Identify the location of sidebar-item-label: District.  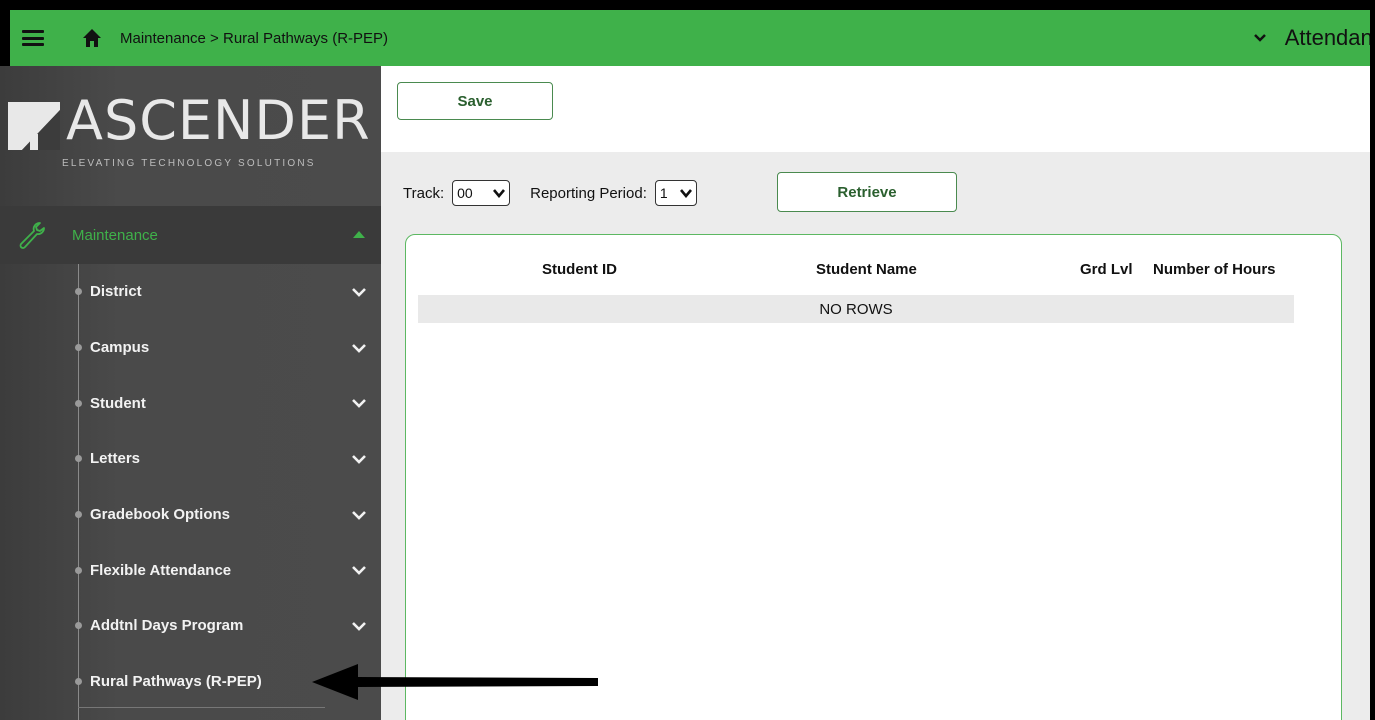
(116, 292).